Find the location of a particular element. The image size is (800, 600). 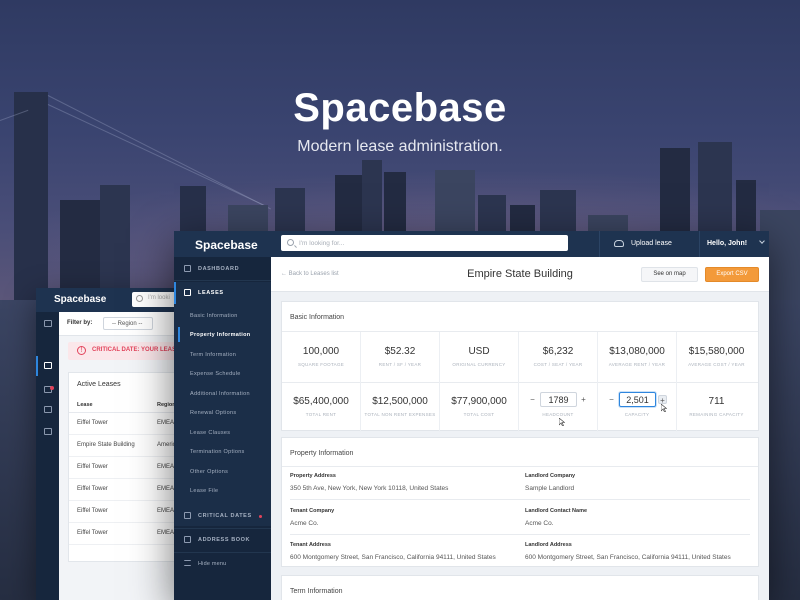

subnav-basic-information: Basic Information is located at coordinates (214, 316).